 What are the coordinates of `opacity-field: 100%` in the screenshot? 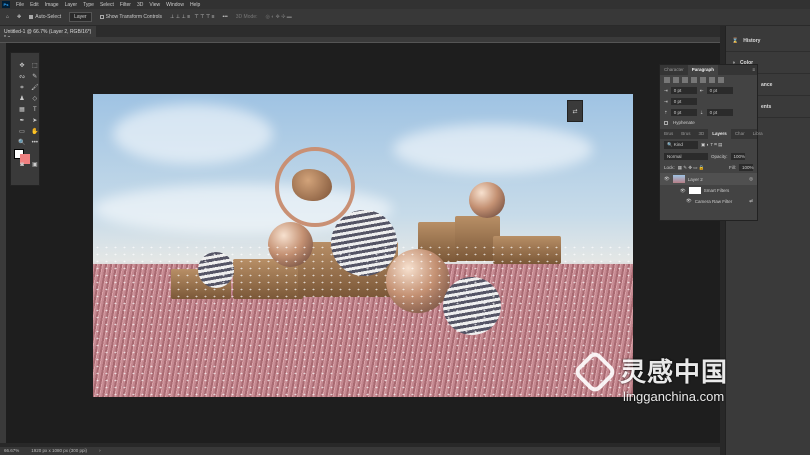 It's located at (737, 156).